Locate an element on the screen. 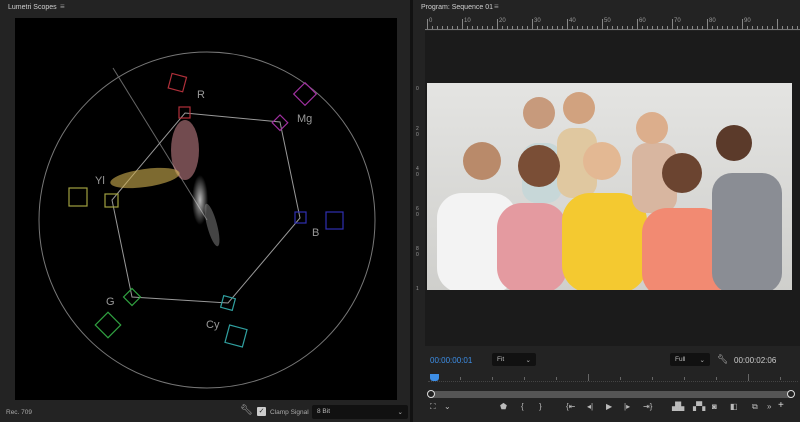 The width and height of the screenshot is (800, 422). add-icon: + is located at coordinates (781, 405).